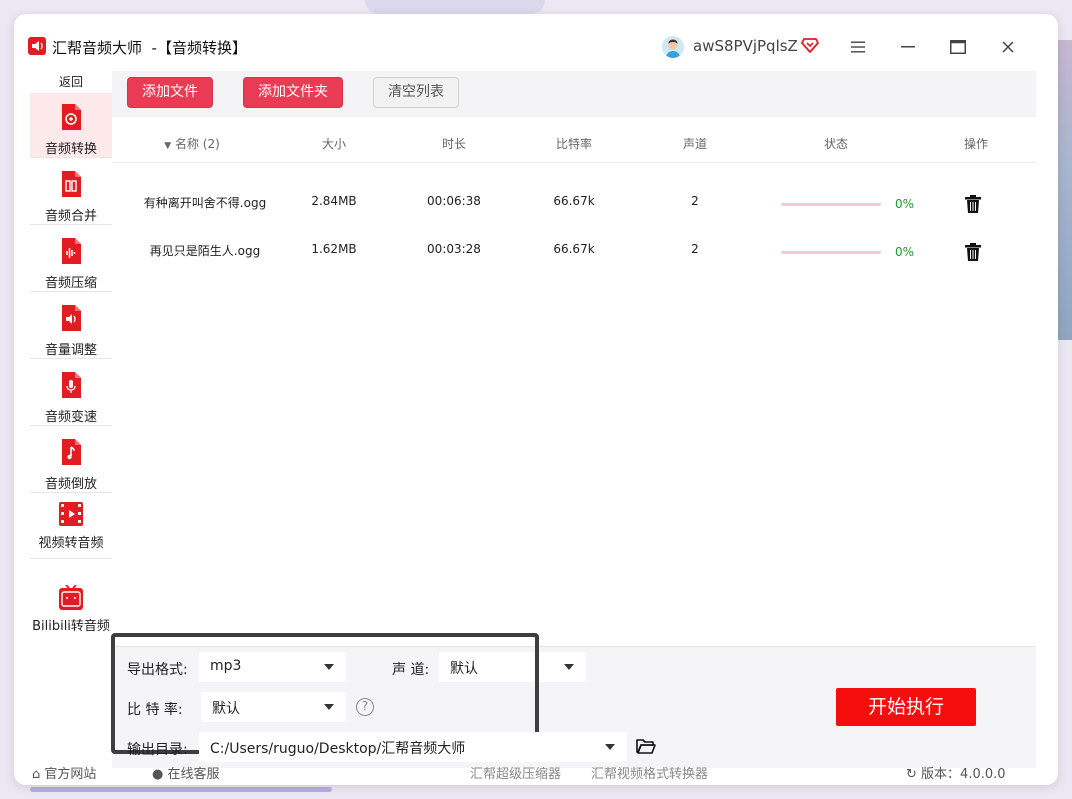 This screenshot has height=799, width=1072. What do you see at coordinates (411, 670) in the screenshot?
I see `channel-label: 声 道:` at bounding box center [411, 670].